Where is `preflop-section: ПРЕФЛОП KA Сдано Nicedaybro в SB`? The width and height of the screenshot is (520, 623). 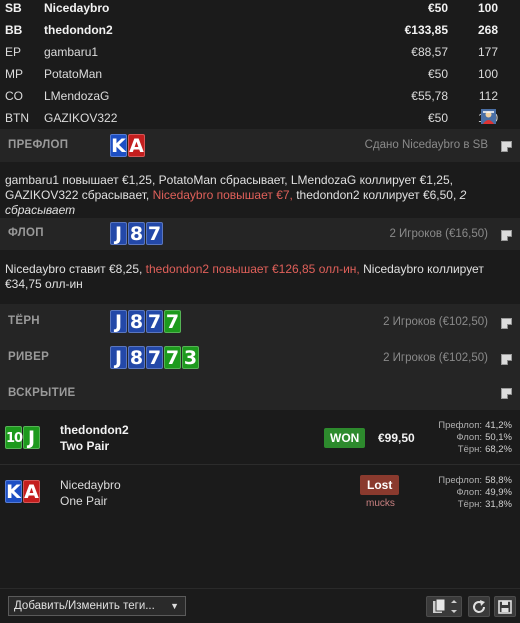
preflop-section: ПРЕФЛОП KA Сдано Nicedaybro в SB is located at coordinates (260, 145).